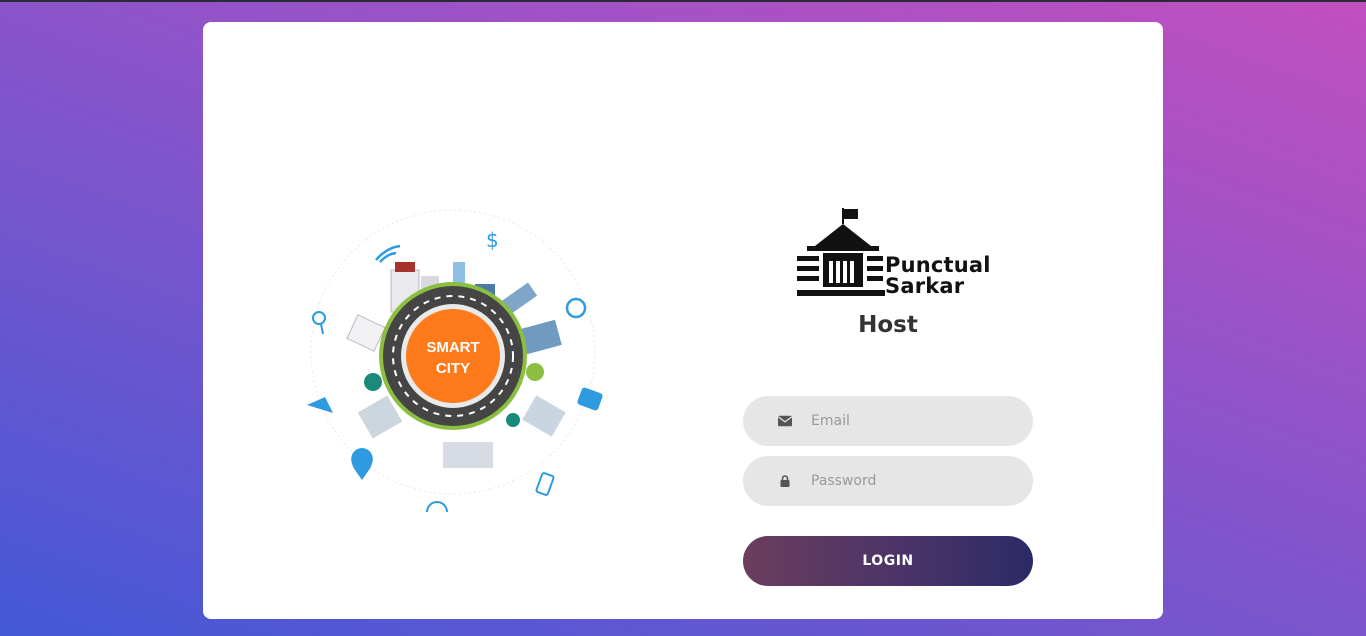  What do you see at coordinates (545, 484) in the screenshot?
I see `phone-icon` at bounding box center [545, 484].